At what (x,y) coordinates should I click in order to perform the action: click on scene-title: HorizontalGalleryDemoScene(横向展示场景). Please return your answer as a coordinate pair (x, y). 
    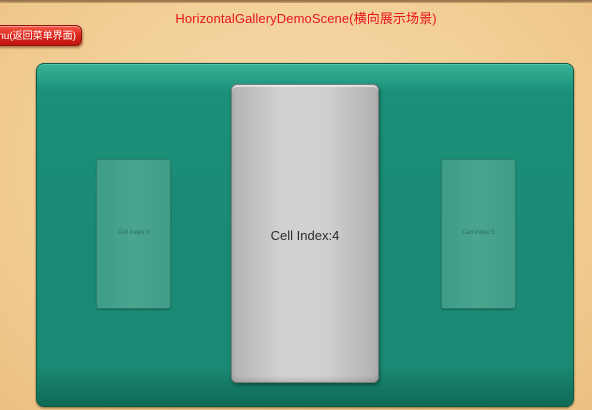
    Looking at the image, I should click on (306, 18).